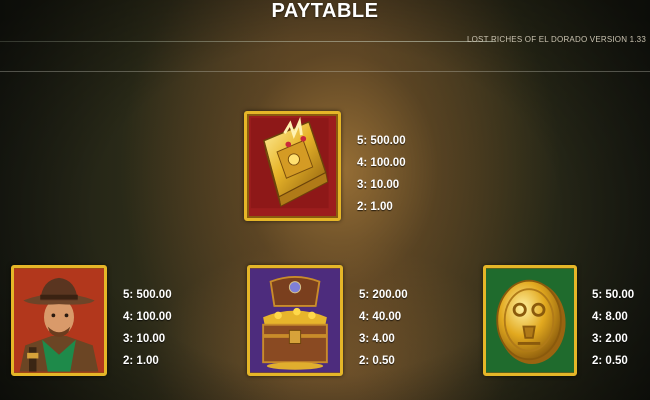 This screenshot has height=400, width=650. Describe the element at coordinates (147, 328) in the screenshot. I see `explorer-paytable: 5: 500.00 4: 100.00 3: 10.00 2: 1.00` at that location.